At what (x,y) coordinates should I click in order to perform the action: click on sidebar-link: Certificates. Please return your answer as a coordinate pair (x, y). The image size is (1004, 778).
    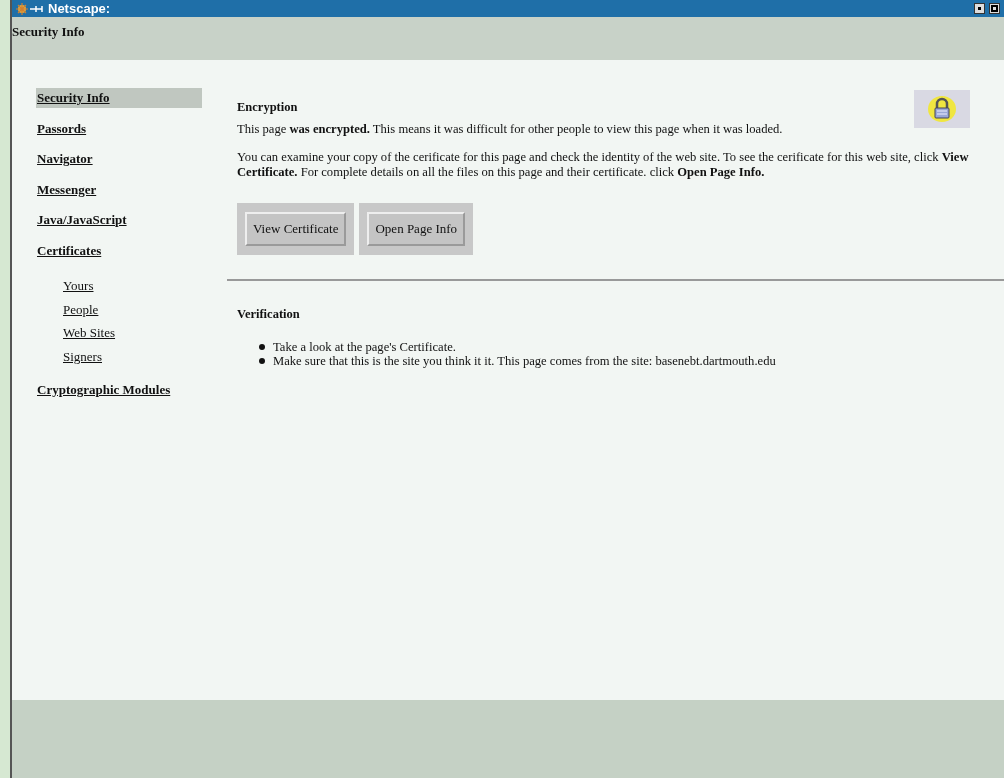
    Looking at the image, I should click on (69, 250).